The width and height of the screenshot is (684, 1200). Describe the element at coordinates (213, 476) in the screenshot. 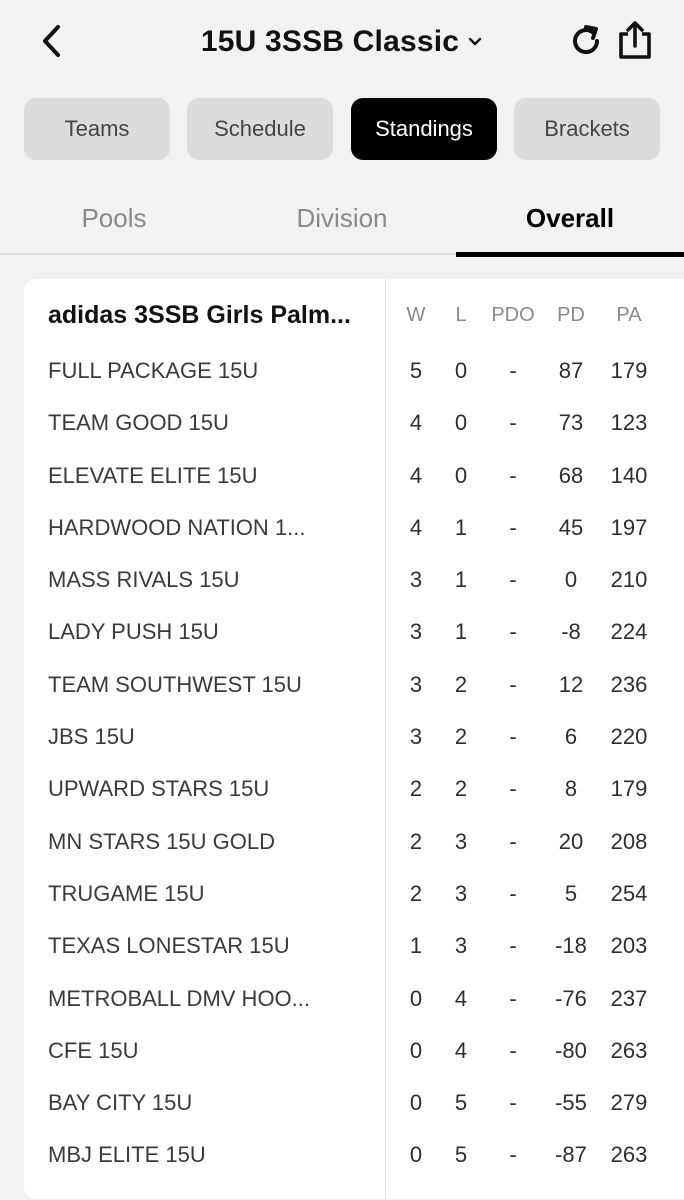

I see `team-name: ELEVATE ELITE 15U` at that location.